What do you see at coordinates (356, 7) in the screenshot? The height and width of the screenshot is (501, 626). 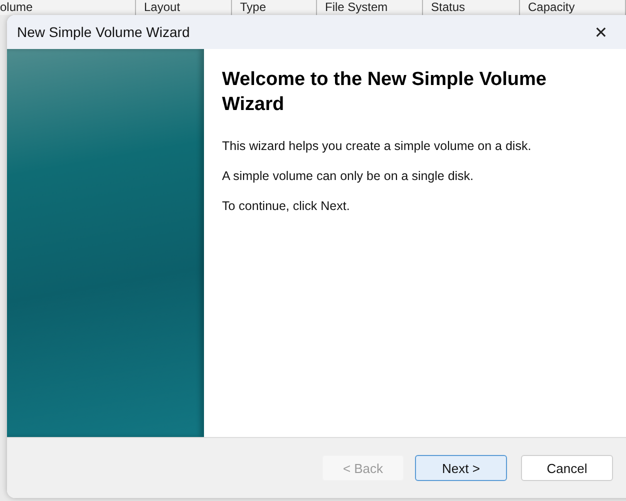 I see `column-header: File System` at bounding box center [356, 7].